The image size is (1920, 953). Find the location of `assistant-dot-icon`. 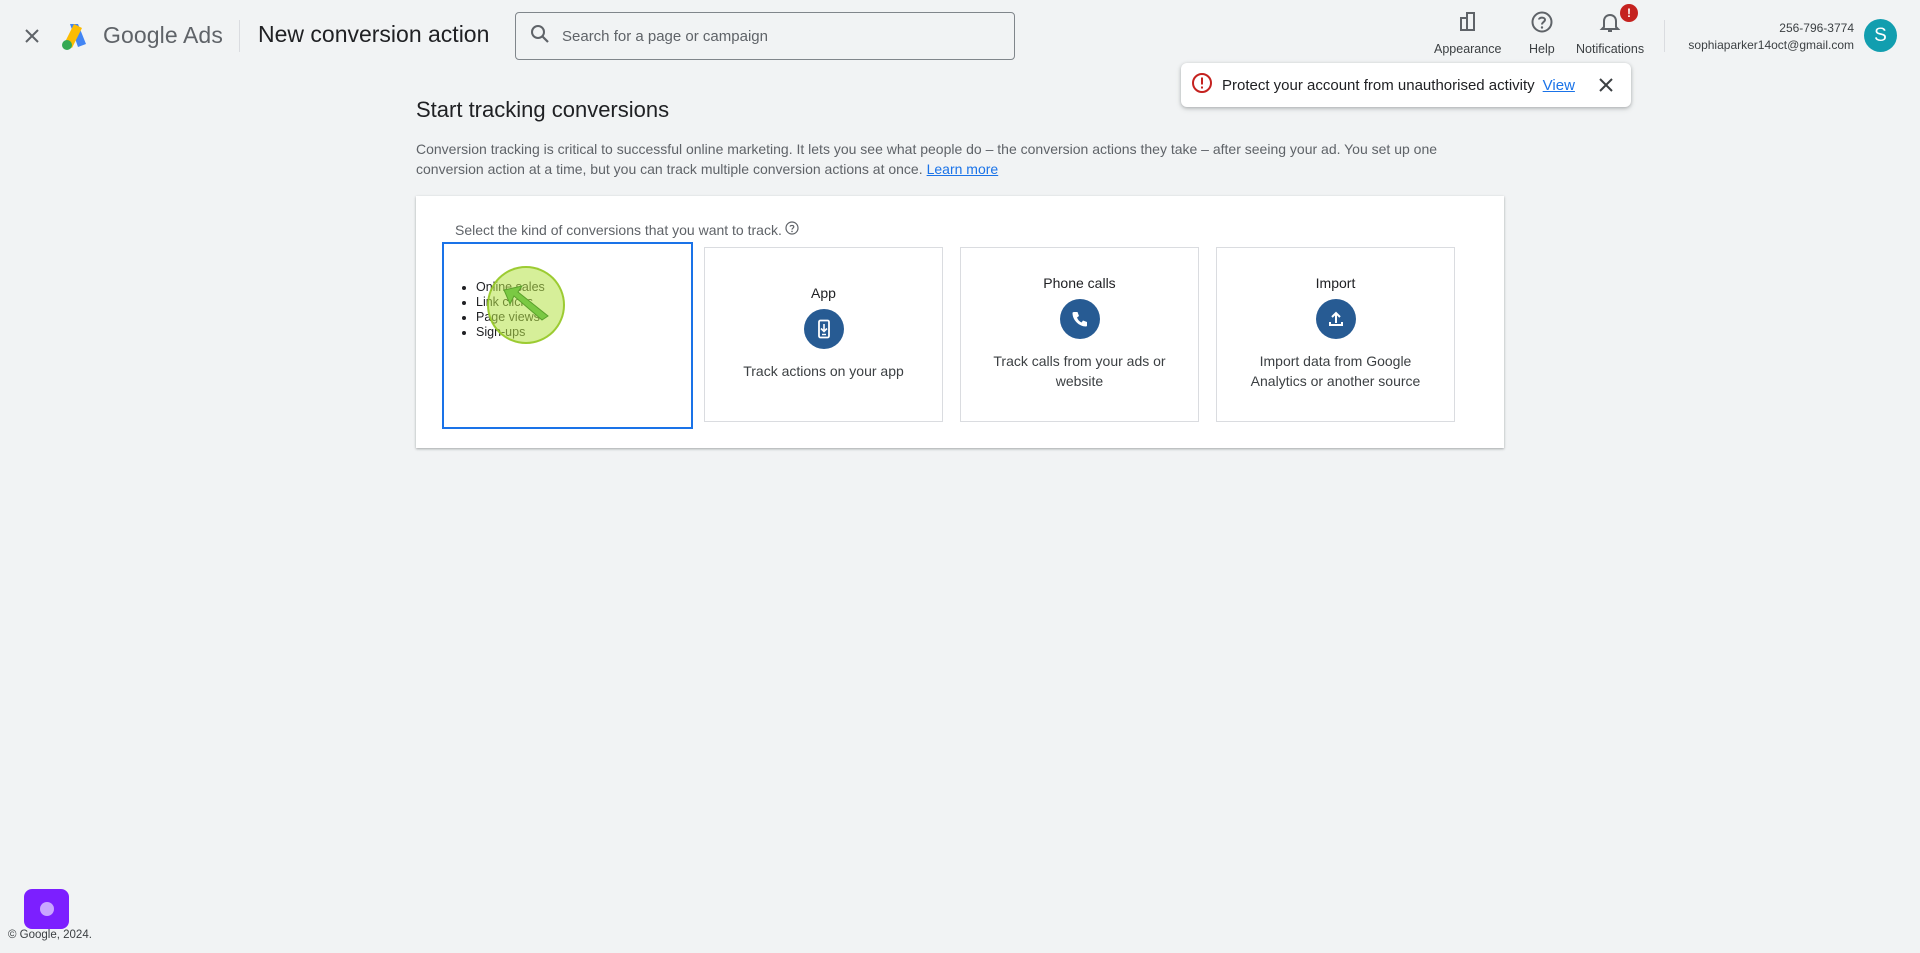

assistant-dot-icon is located at coordinates (46, 909).